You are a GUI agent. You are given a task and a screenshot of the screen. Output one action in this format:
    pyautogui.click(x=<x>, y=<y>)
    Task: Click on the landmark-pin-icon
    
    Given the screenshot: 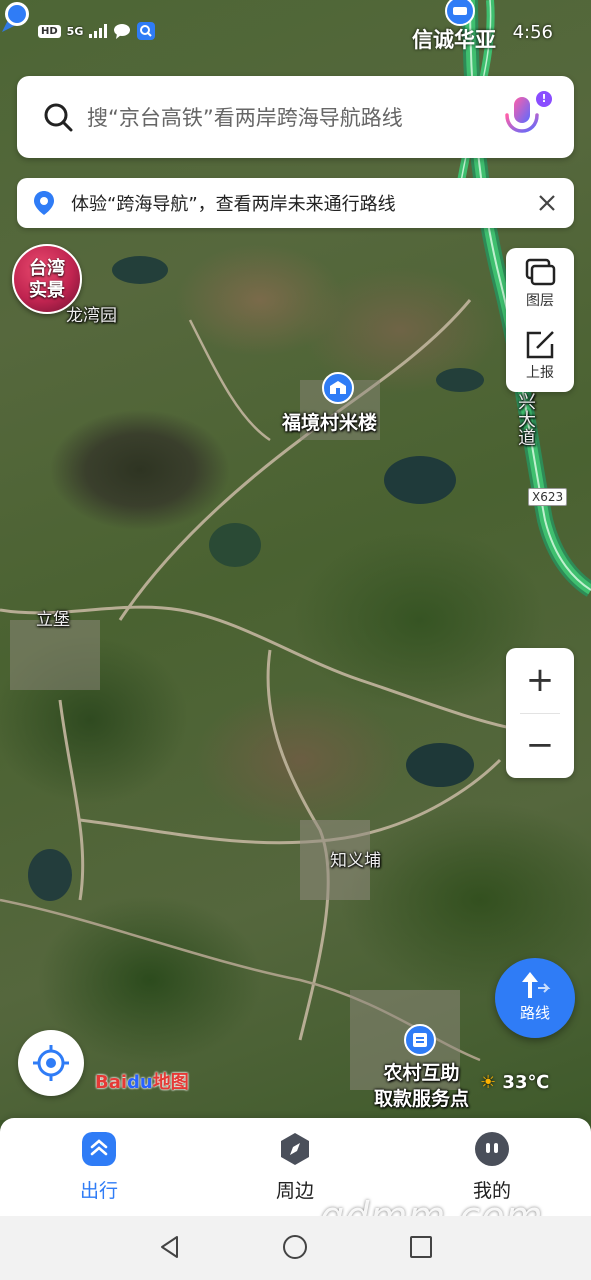 What is the action you would take?
    pyautogui.click(x=338, y=388)
    